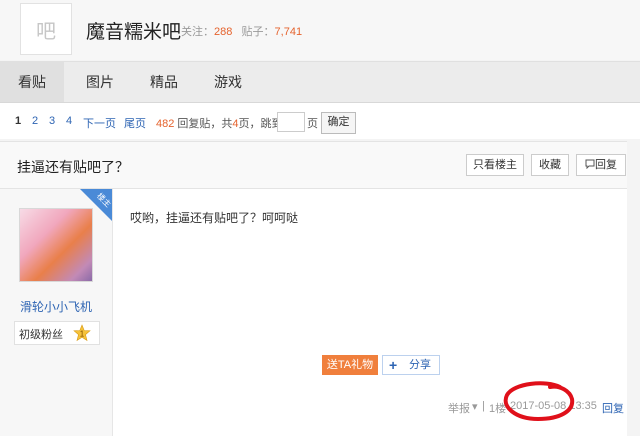  What do you see at coordinates (18, 121) in the screenshot?
I see `page-1: 1` at bounding box center [18, 121].